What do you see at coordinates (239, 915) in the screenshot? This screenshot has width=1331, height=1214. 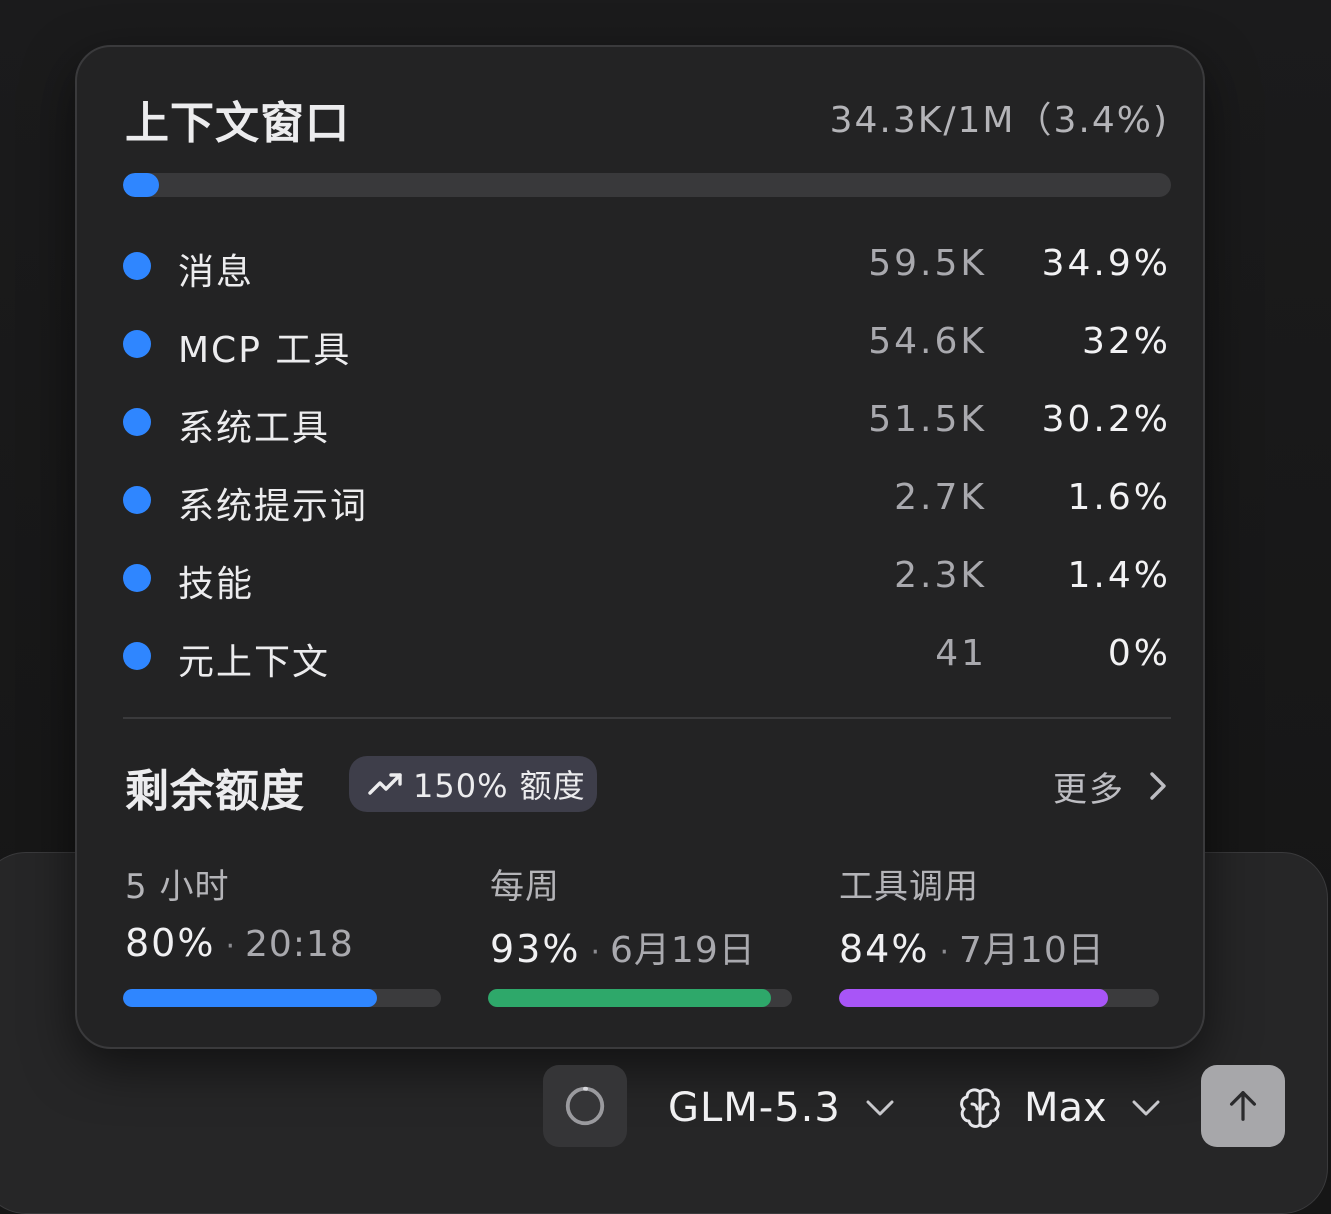 I see `quota-5-hour: 5 小时 80% · 20:18` at bounding box center [239, 915].